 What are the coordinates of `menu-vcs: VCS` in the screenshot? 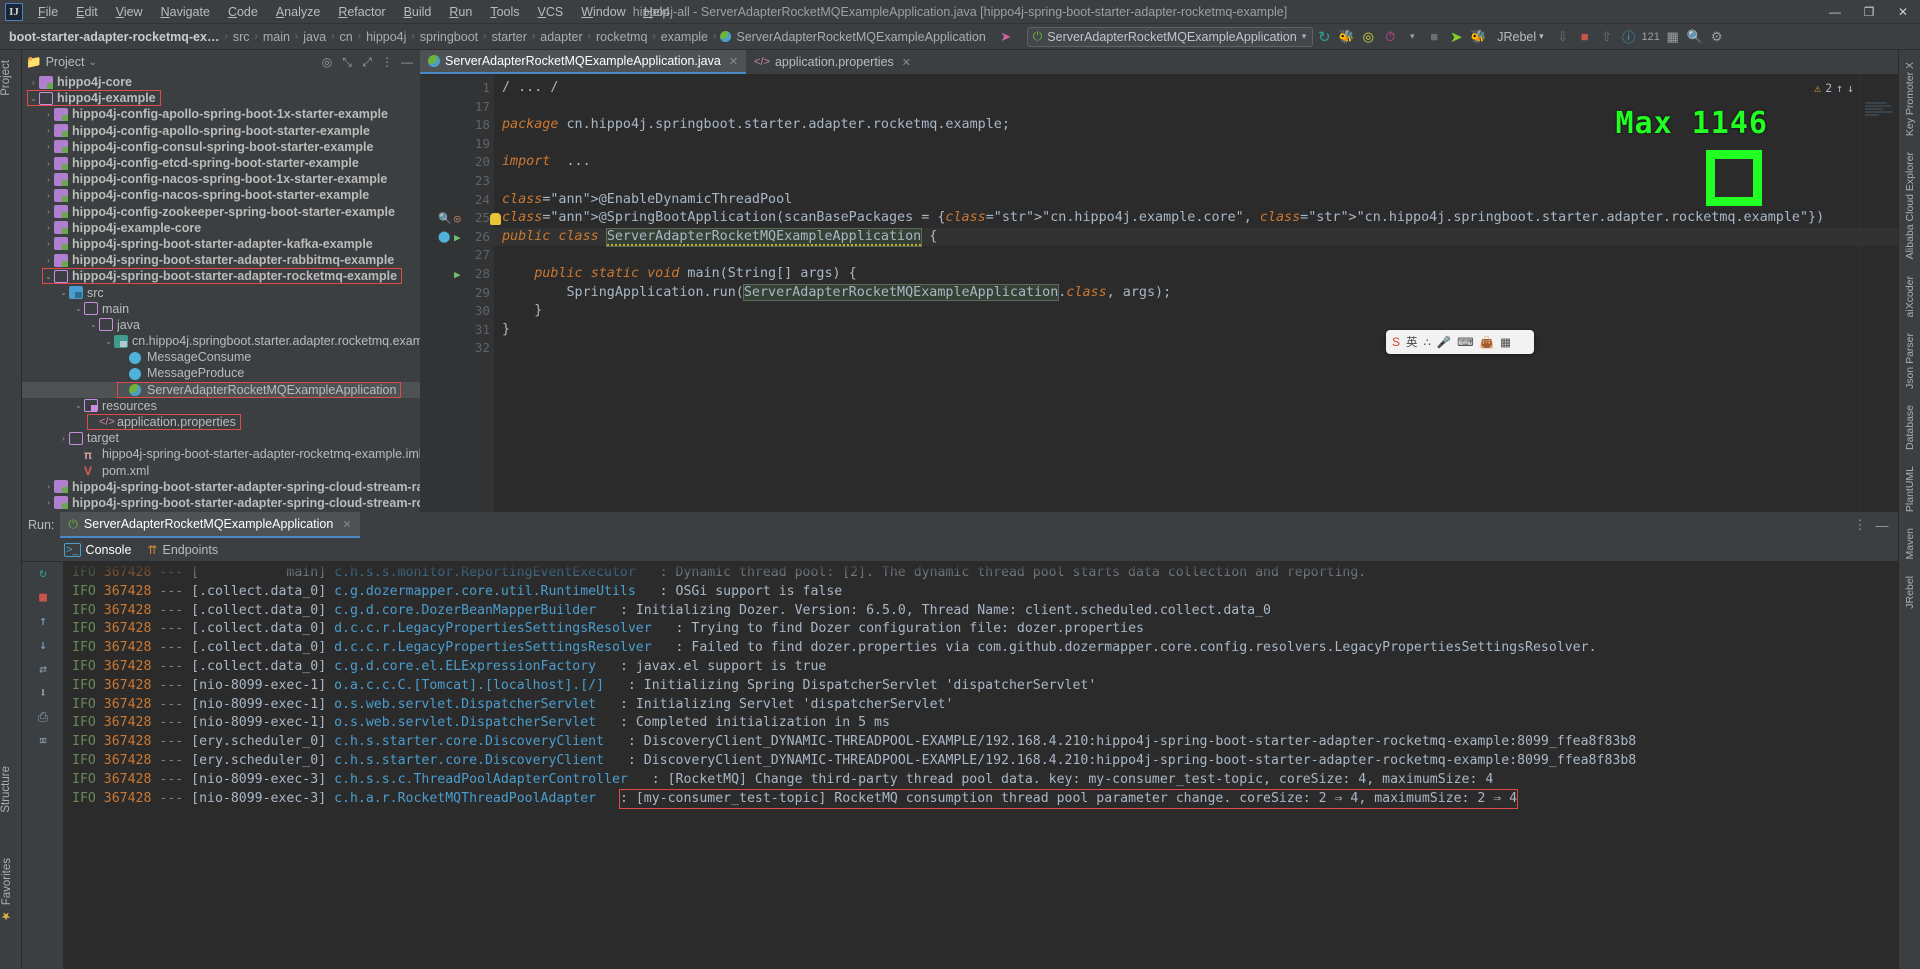 It's located at (551, 12).